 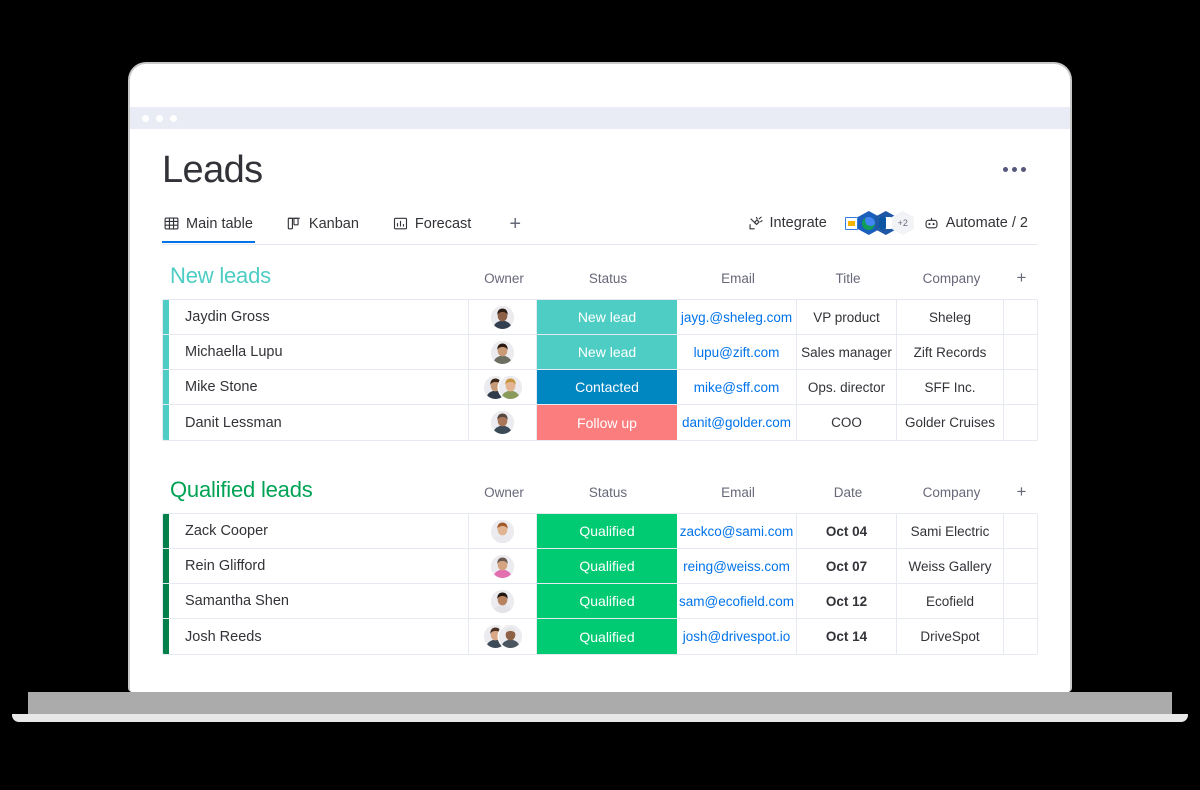 I want to click on cell-name: Danit Lessman, so click(x=319, y=422).